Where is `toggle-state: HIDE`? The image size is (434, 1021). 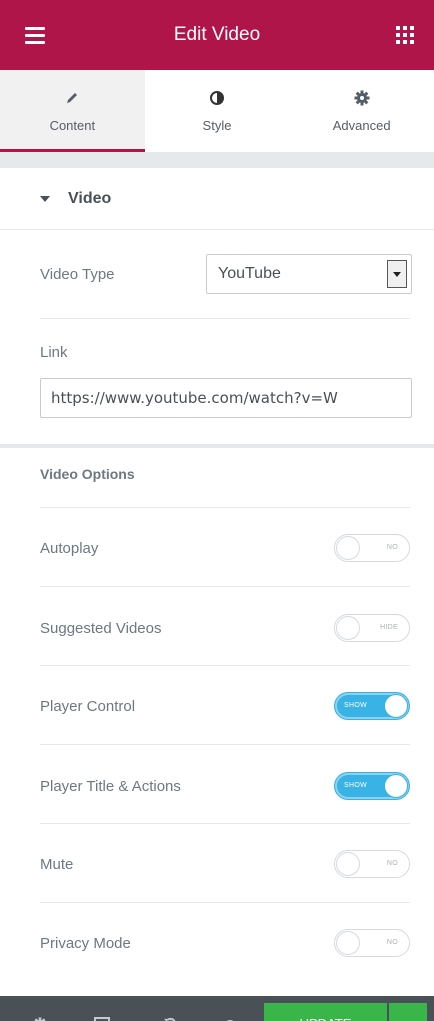 toggle-state: HIDE is located at coordinates (389, 627).